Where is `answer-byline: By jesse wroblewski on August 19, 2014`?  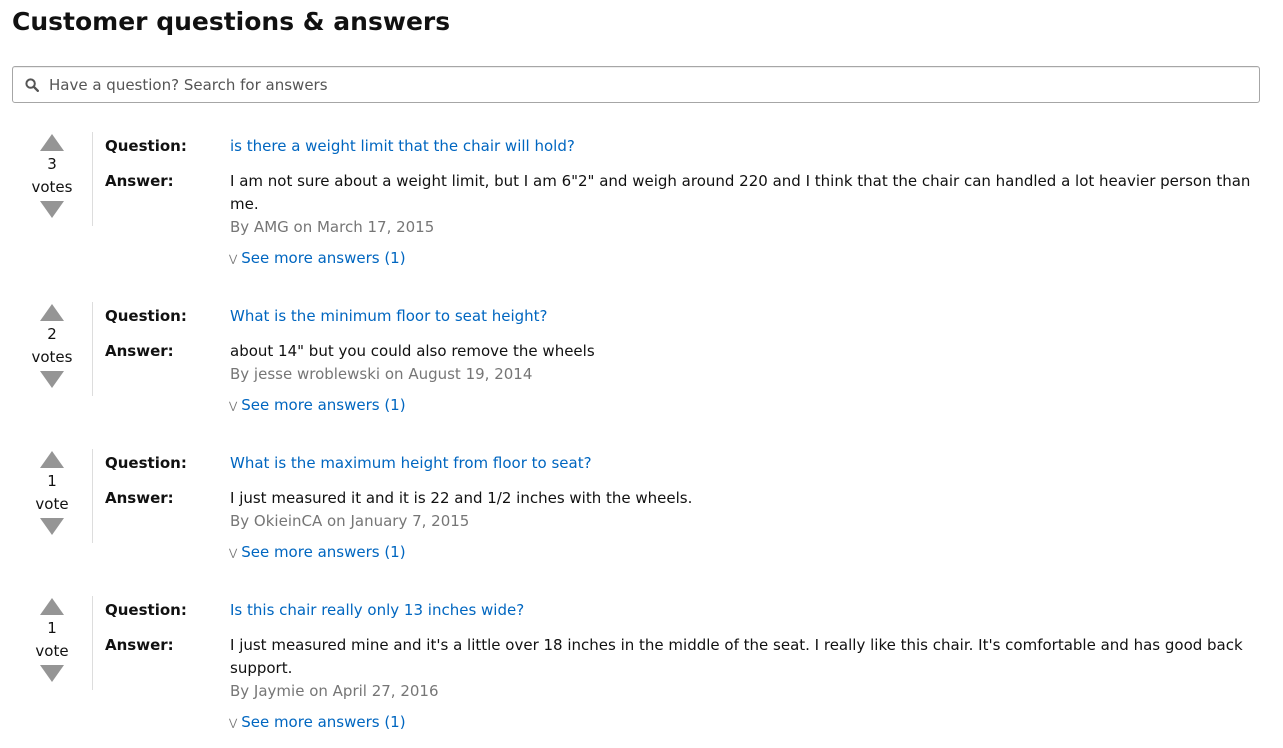
answer-byline: By jesse wroblewski on August 19, 2014 is located at coordinates (381, 374).